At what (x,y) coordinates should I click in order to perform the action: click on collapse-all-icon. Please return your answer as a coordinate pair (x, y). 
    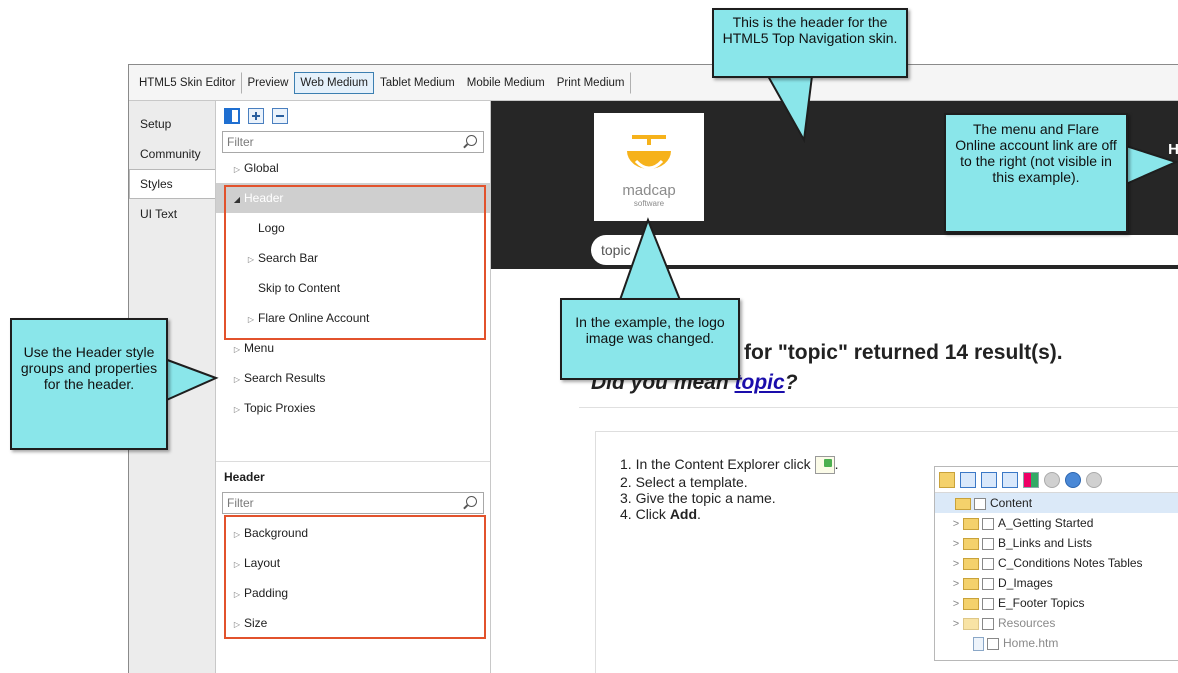
    Looking at the image, I should click on (280, 116).